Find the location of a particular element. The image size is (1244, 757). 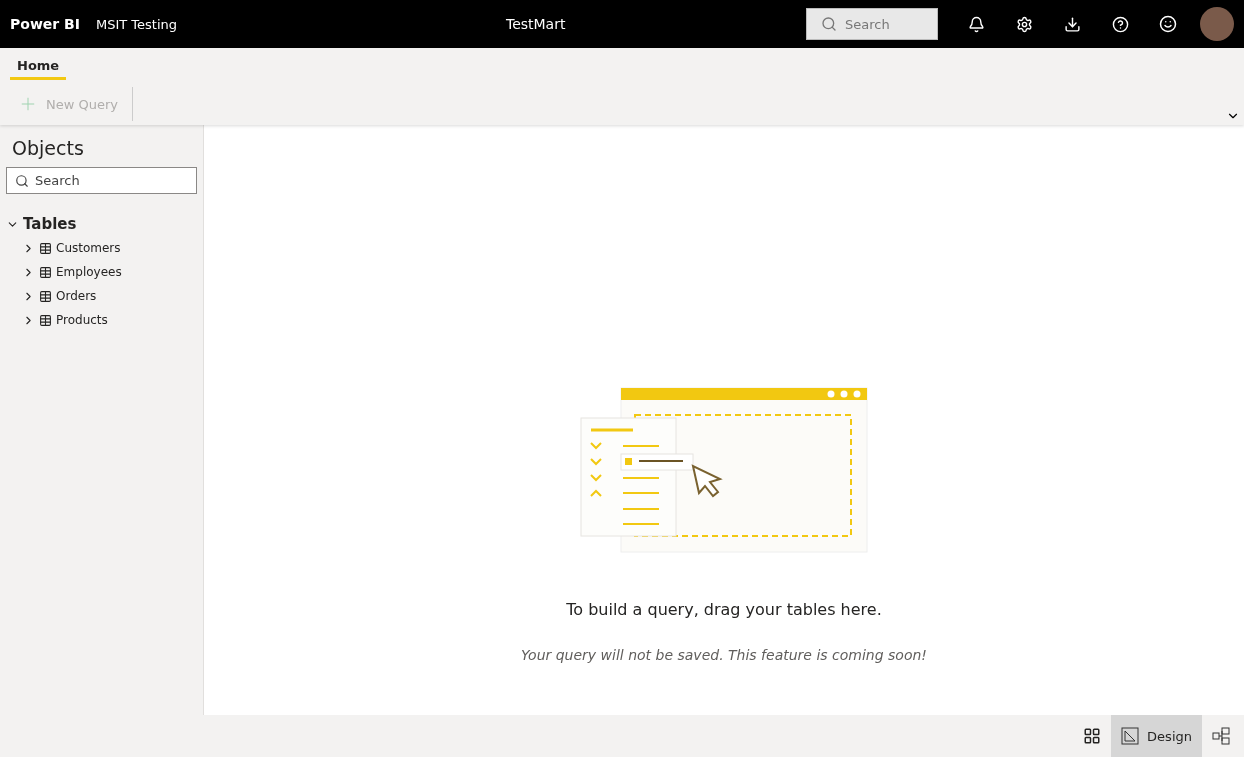

design-view-button: Design is located at coordinates (1156, 736).